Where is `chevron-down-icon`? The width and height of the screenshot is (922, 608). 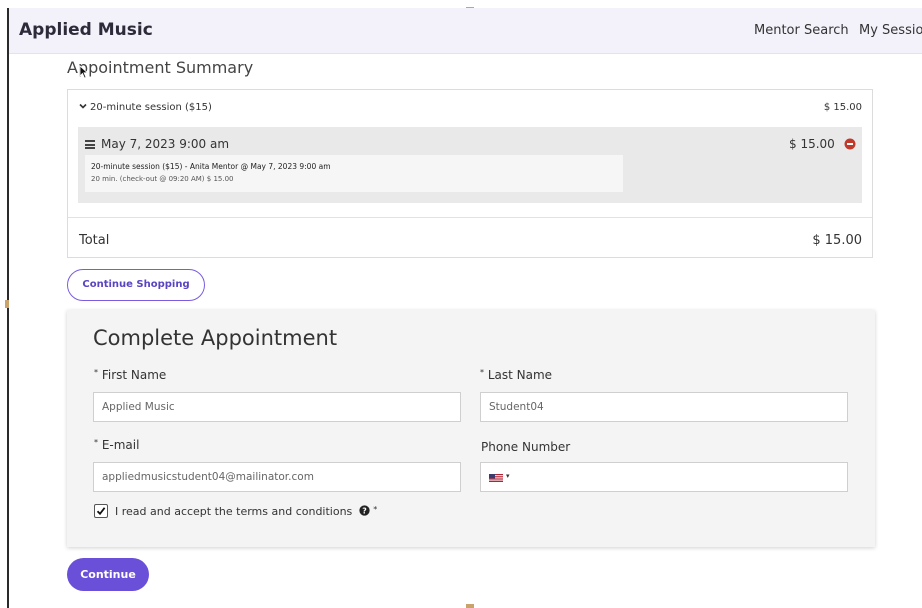 chevron-down-icon is located at coordinates (83, 106).